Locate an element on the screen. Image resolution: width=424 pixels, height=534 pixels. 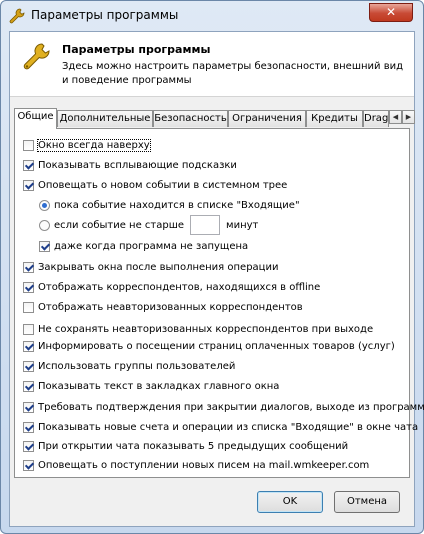
header-title: Параметры программы is located at coordinates (136, 49).